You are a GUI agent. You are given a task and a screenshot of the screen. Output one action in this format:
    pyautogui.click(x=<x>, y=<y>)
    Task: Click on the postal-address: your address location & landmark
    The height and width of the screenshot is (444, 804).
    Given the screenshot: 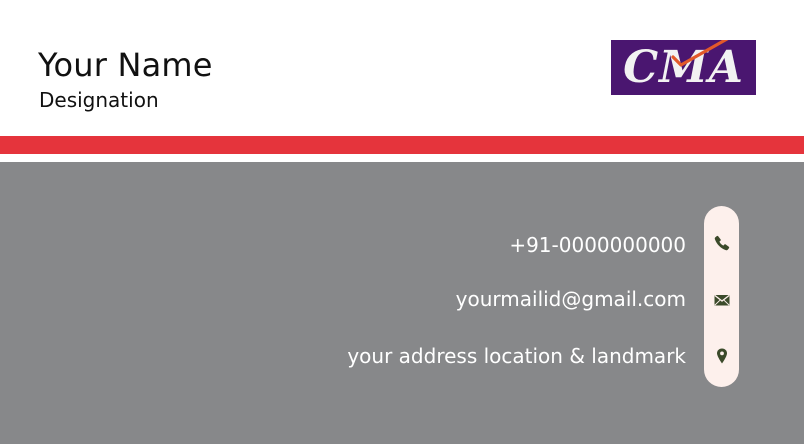 What is the action you would take?
    pyautogui.click(x=516, y=356)
    